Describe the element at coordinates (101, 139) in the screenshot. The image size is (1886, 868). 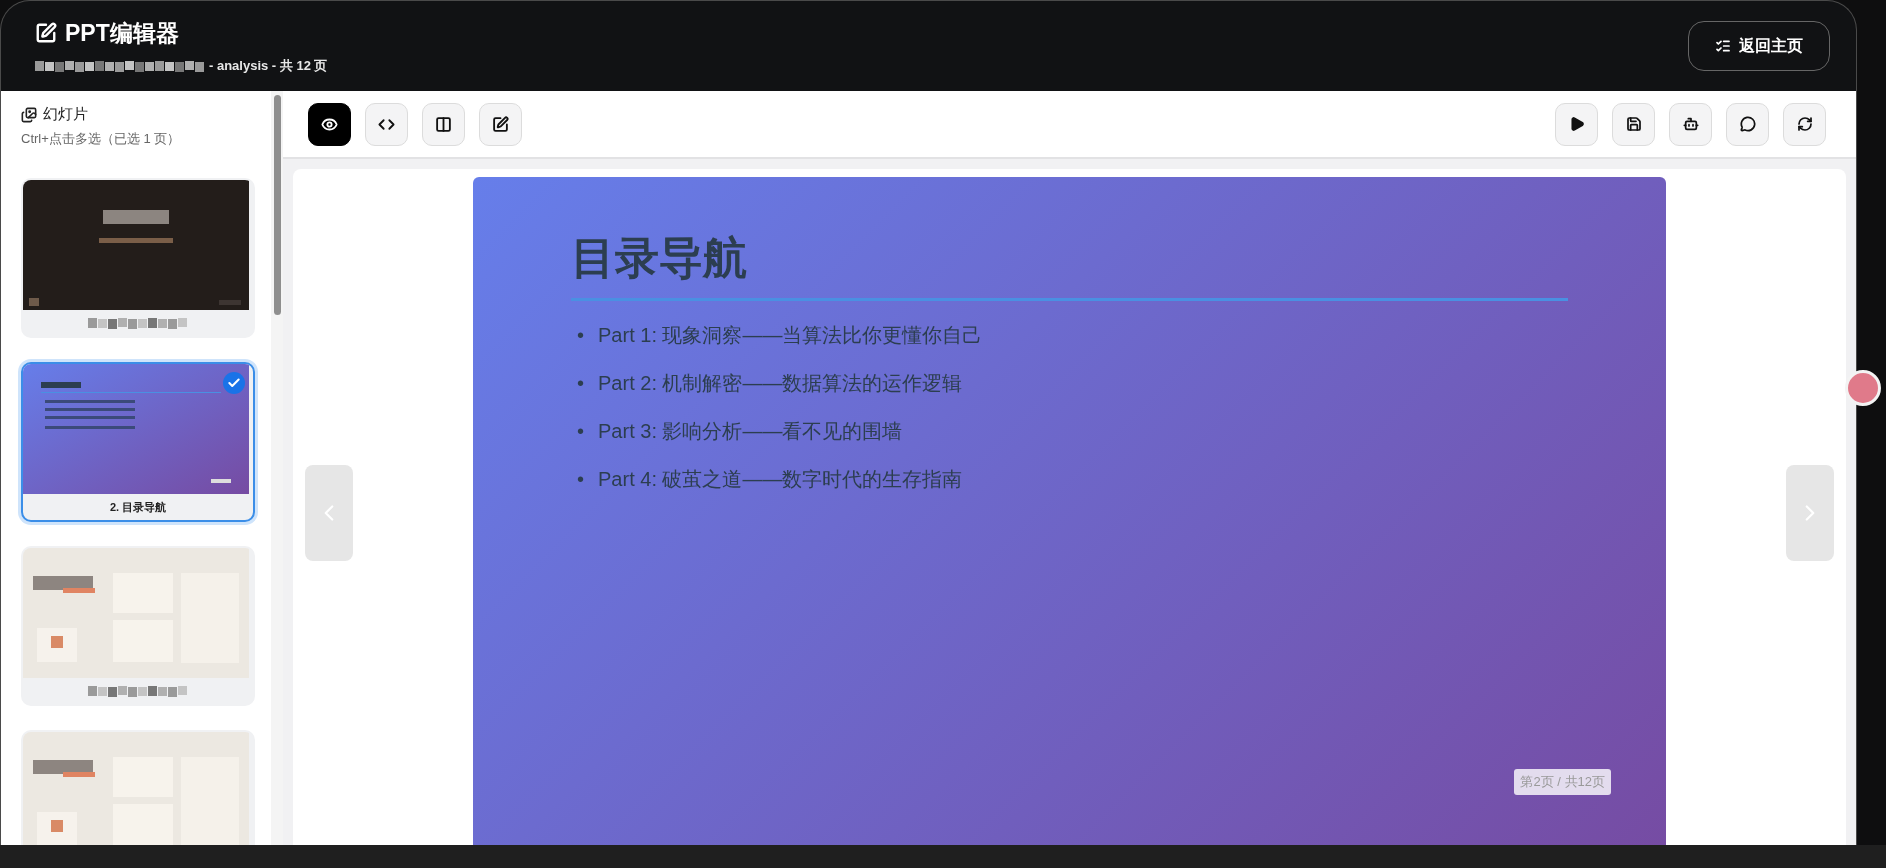
I see `selection-hint: Ctrl+点击多选（已选 1 页）` at that location.